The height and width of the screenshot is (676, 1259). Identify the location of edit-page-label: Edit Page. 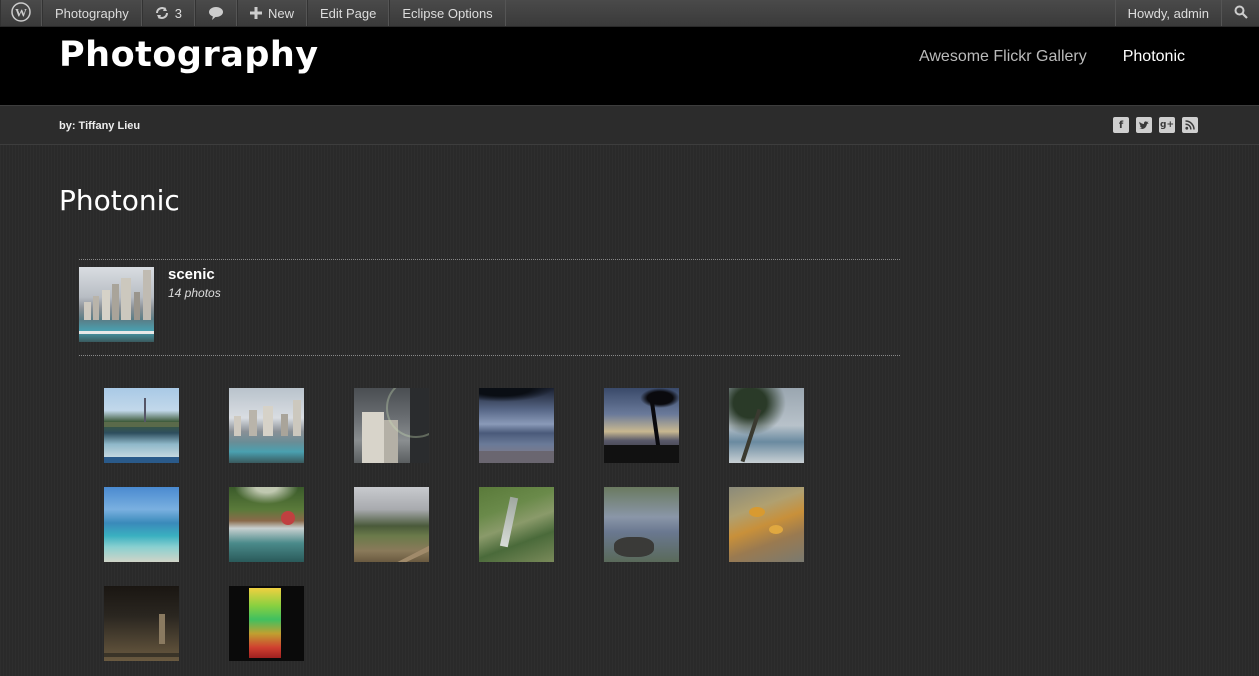
(348, 13).